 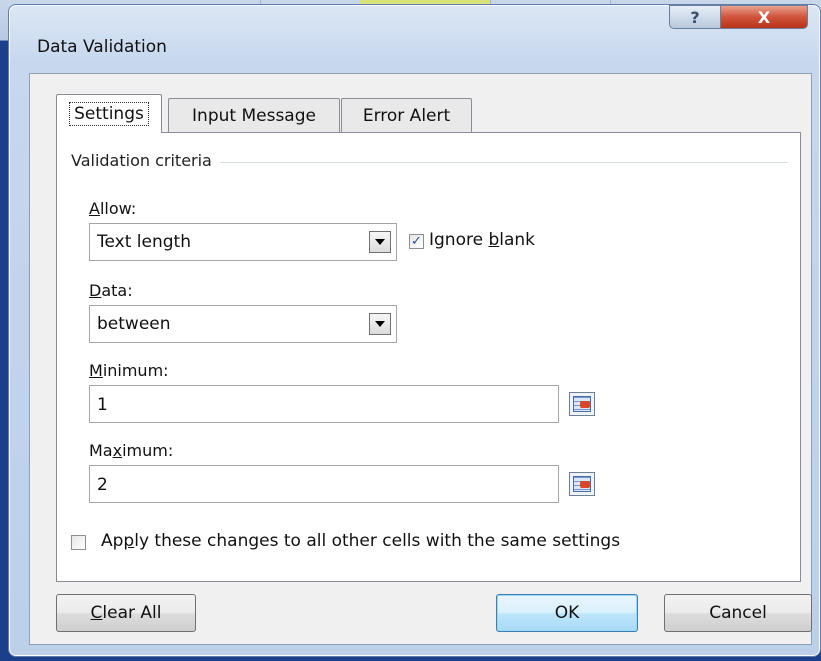 What do you see at coordinates (102, 405) in the screenshot?
I see `minimum-value: 1` at bounding box center [102, 405].